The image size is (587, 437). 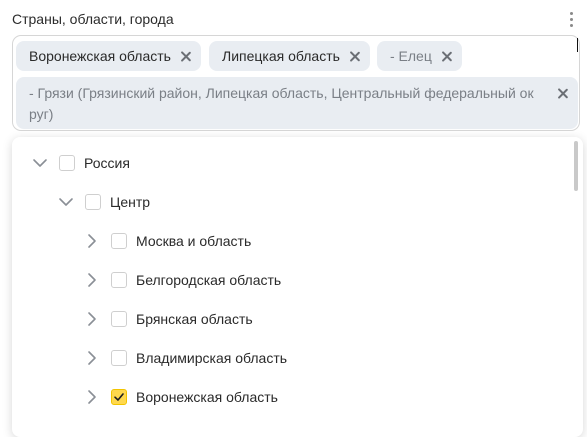 I want to click on chip-label-line2: руг), so click(x=41, y=114).